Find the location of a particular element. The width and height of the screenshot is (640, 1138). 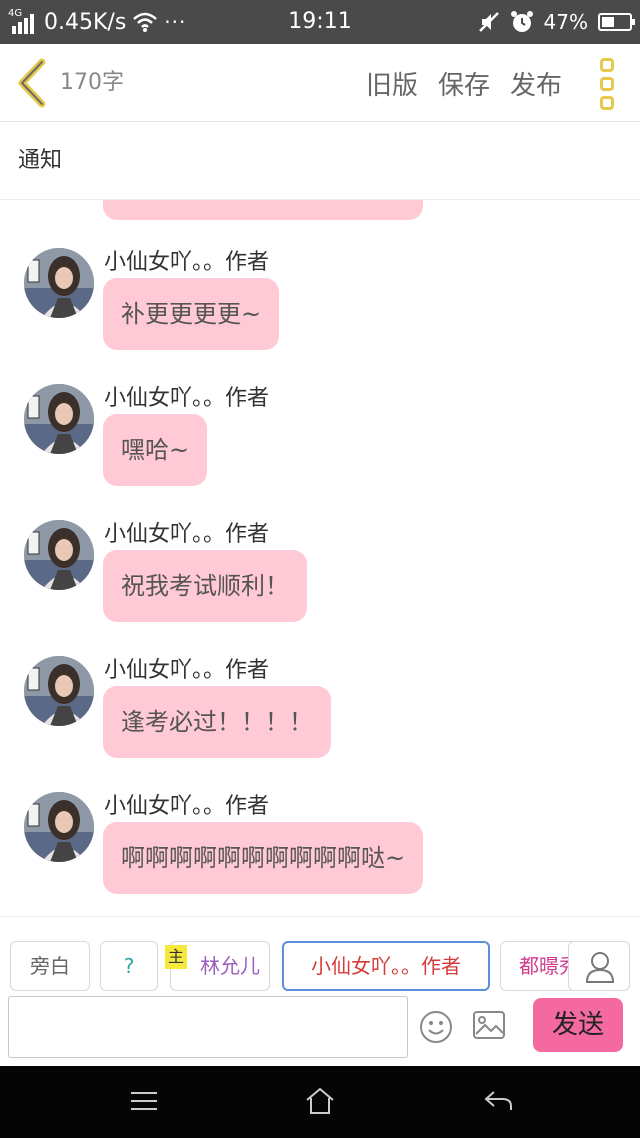

battery-percent: 47% is located at coordinates (565, 22).